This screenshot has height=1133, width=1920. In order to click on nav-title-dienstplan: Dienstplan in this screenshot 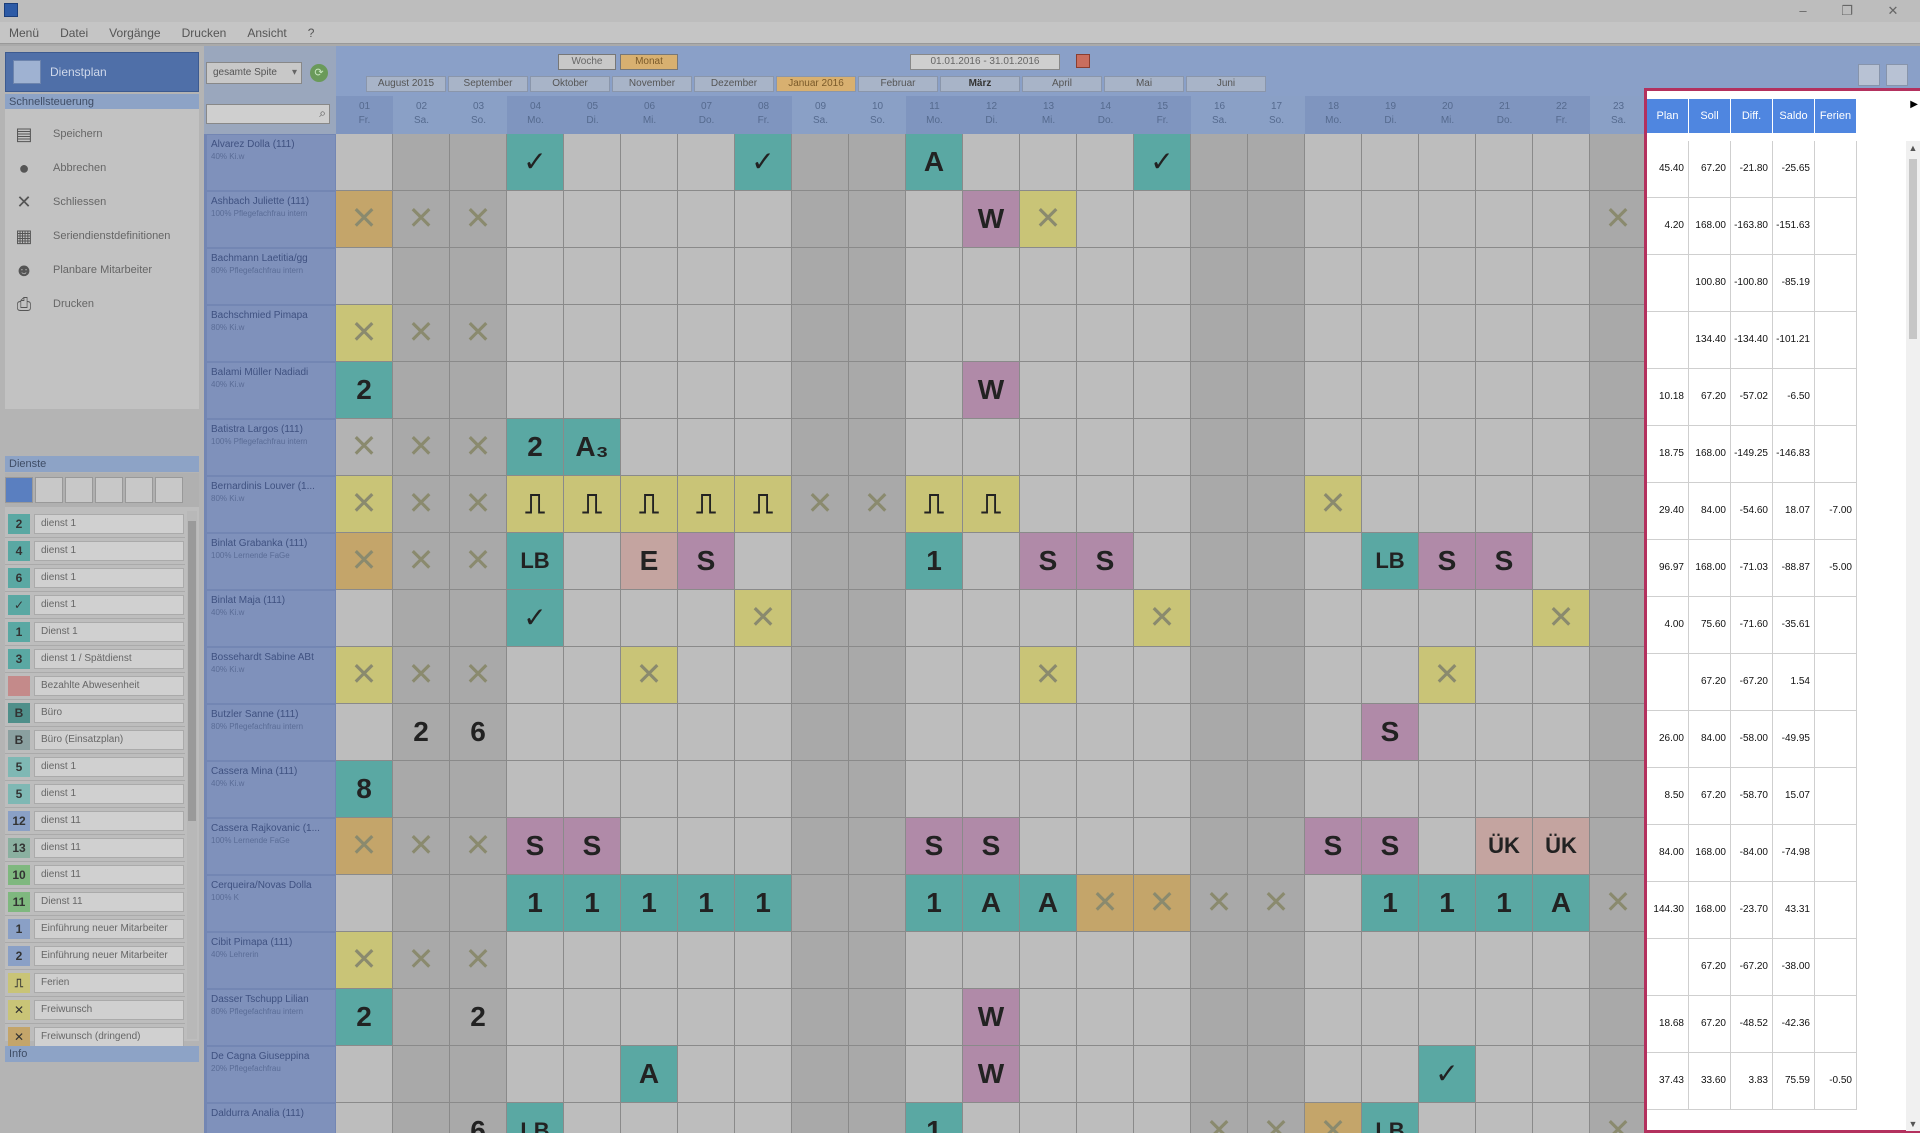, I will do `click(102, 72)`.